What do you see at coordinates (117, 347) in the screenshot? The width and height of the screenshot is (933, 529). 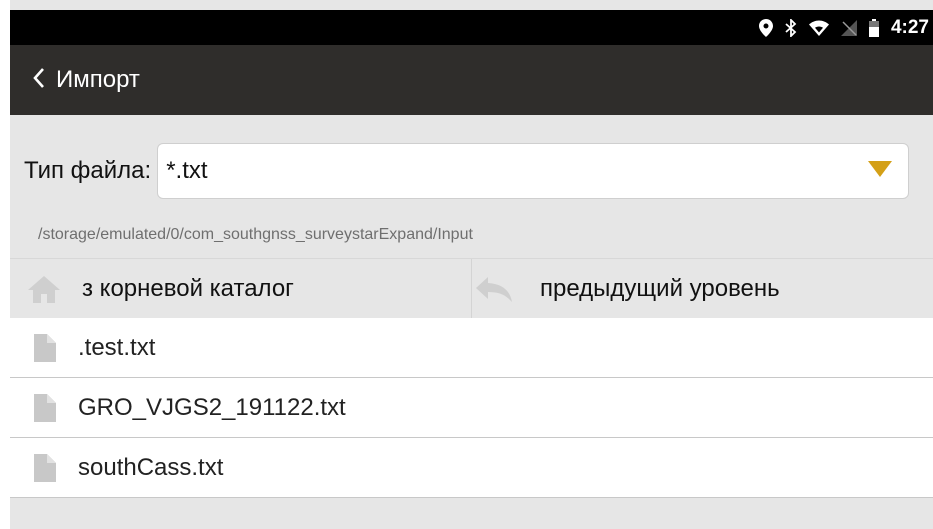 I see `file-name: .test.txt` at bounding box center [117, 347].